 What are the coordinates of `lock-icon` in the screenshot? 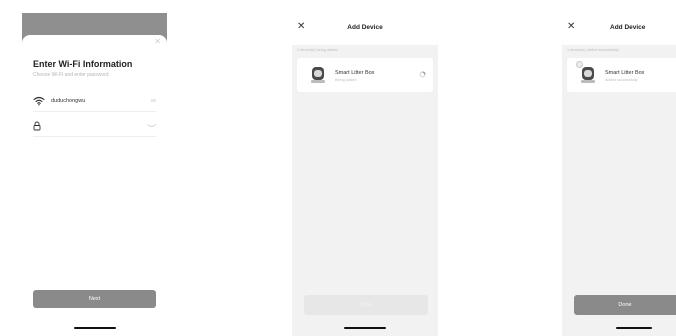 It's located at (37, 125).